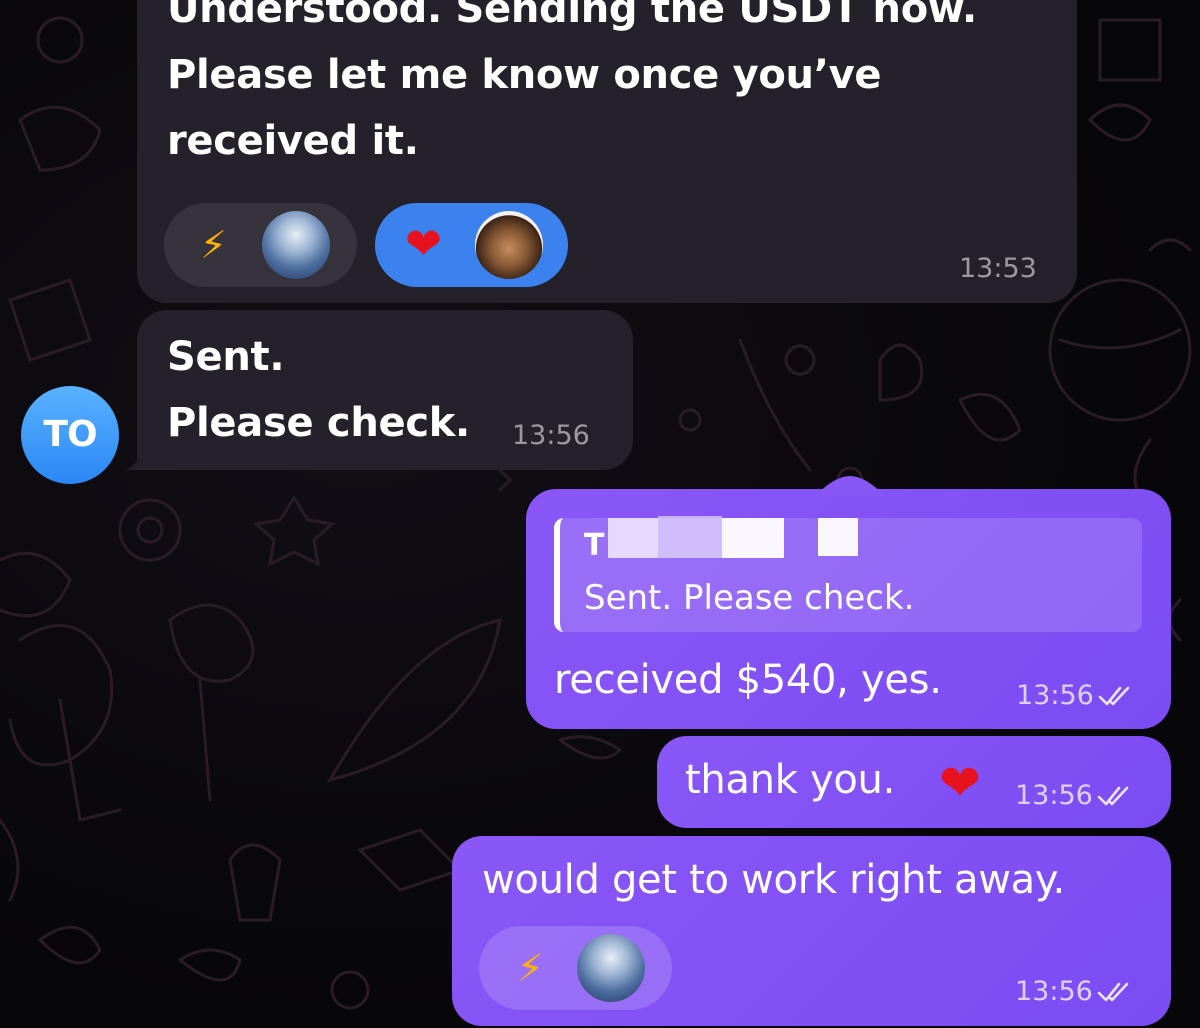 The height and width of the screenshot is (1028, 1200). Describe the element at coordinates (318, 390) in the screenshot. I see `message-text: Sent. Please check.` at that location.